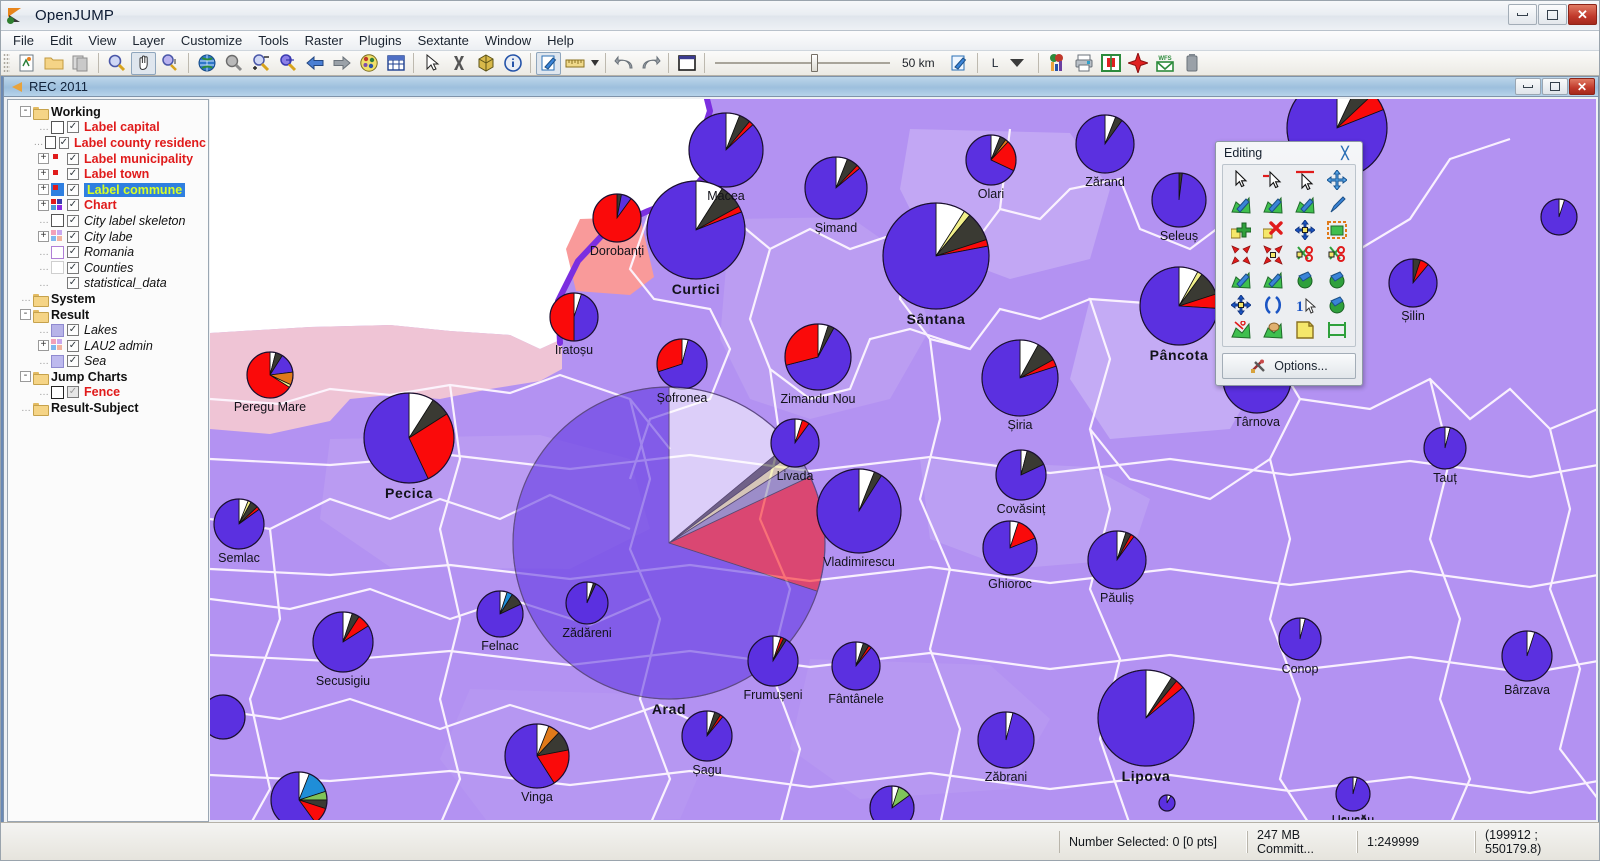 The image size is (1600, 861). What do you see at coordinates (43, 159) in the screenshot?
I see `tree-expander-label-municipality: +` at bounding box center [43, 159].